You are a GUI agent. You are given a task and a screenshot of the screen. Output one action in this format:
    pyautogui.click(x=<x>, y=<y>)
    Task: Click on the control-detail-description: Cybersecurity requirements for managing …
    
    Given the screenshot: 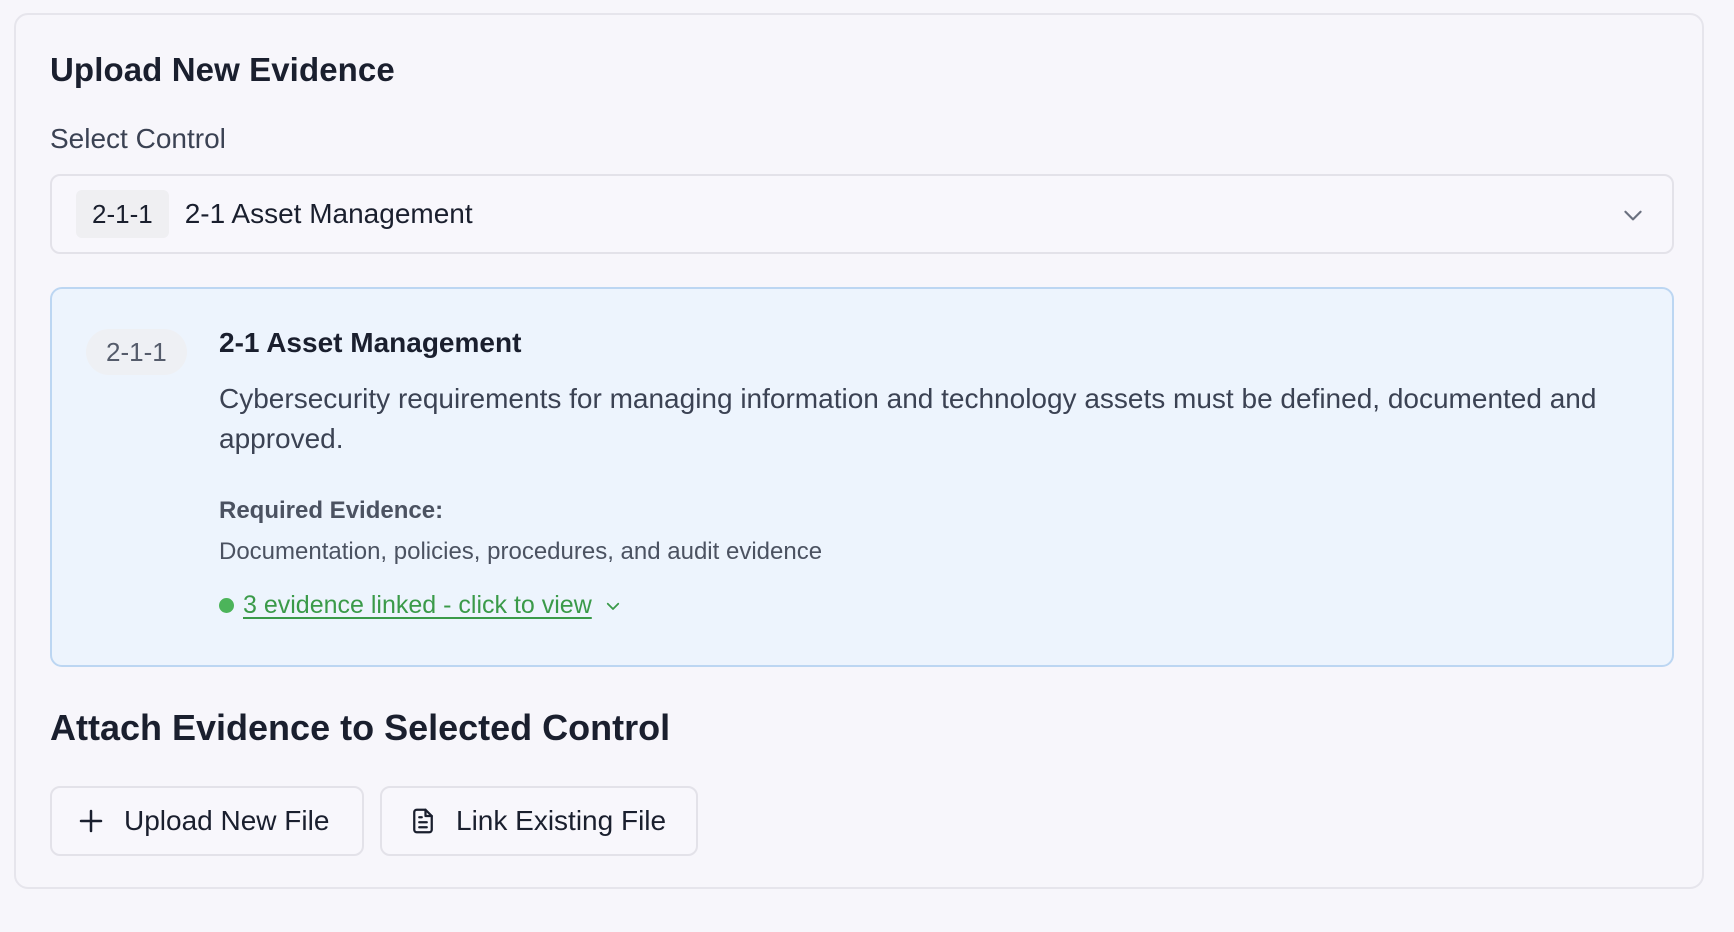 What is the action you would take?
    pyautogui.click(x=908, y=418)
    